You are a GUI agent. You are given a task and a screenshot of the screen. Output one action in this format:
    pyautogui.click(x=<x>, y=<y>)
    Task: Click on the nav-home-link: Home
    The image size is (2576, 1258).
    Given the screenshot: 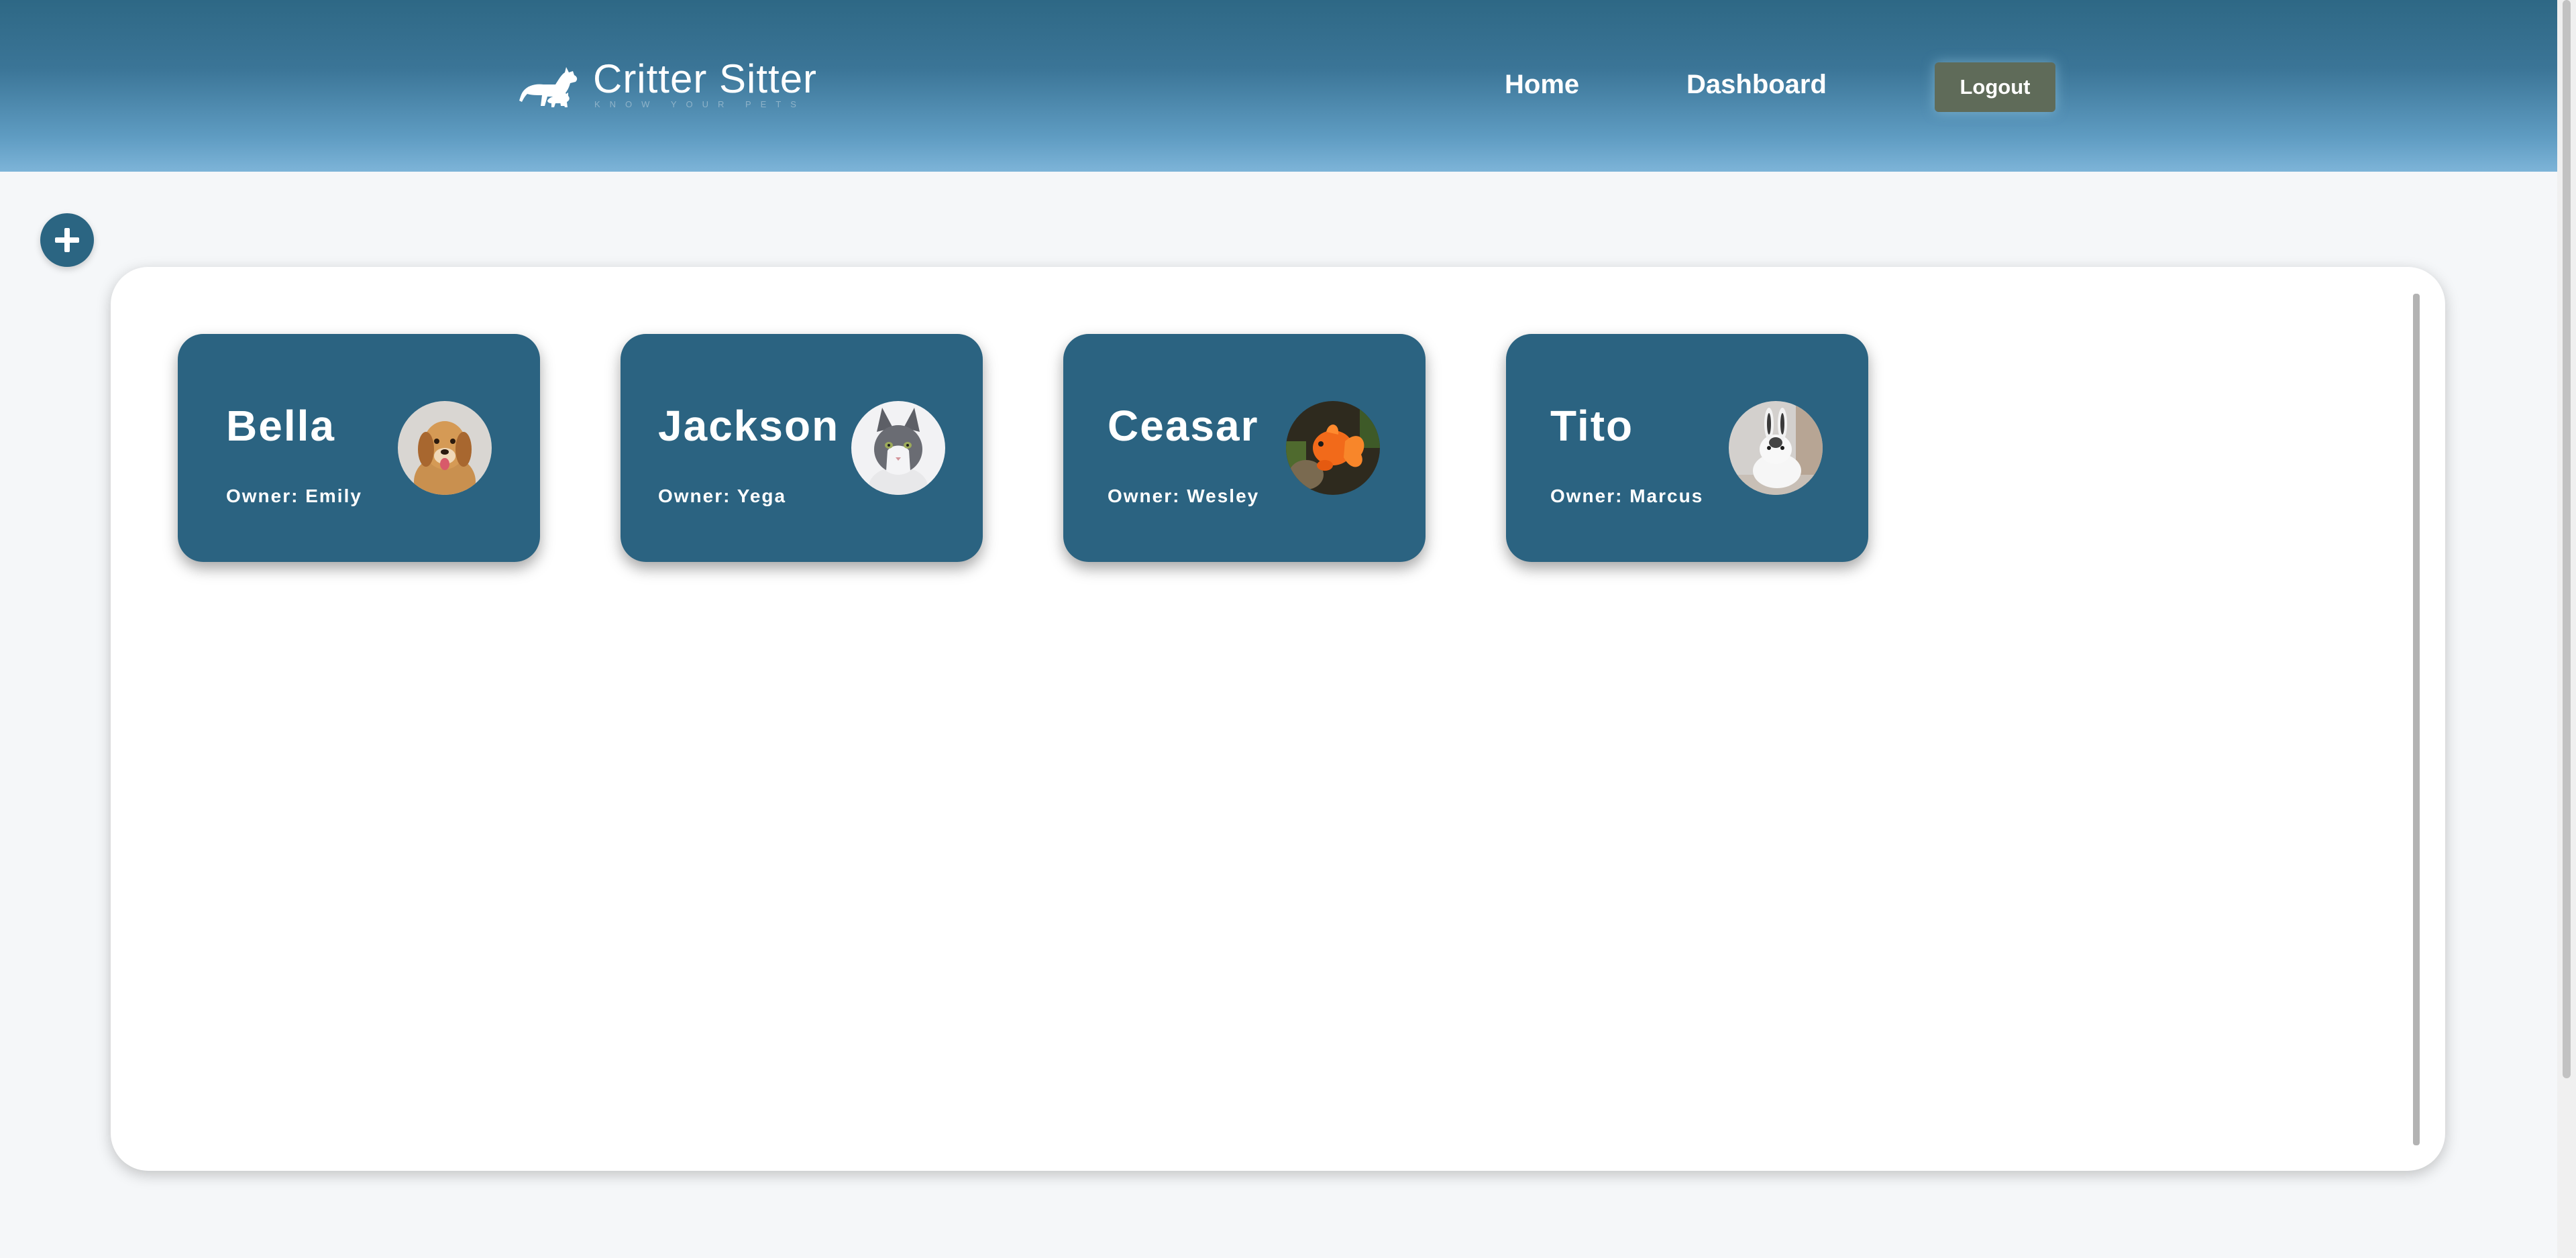 What is the action you would take?
    pyautogui.click(x=1542, y=85)
    